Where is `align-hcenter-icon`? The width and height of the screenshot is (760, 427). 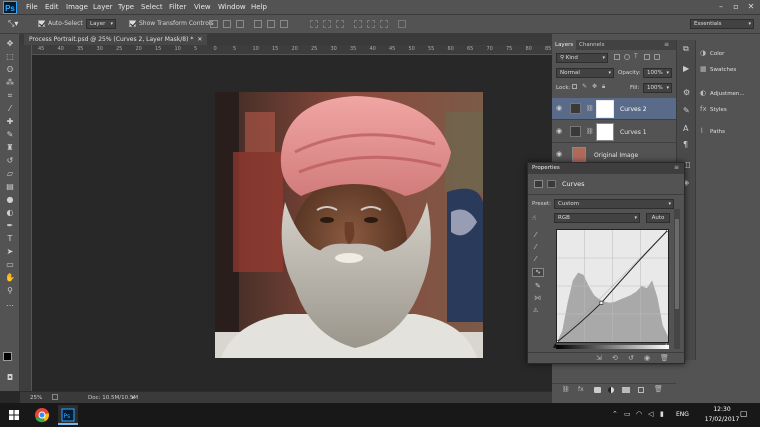
align-hcenter-icon is located at coordinates (271, 24).